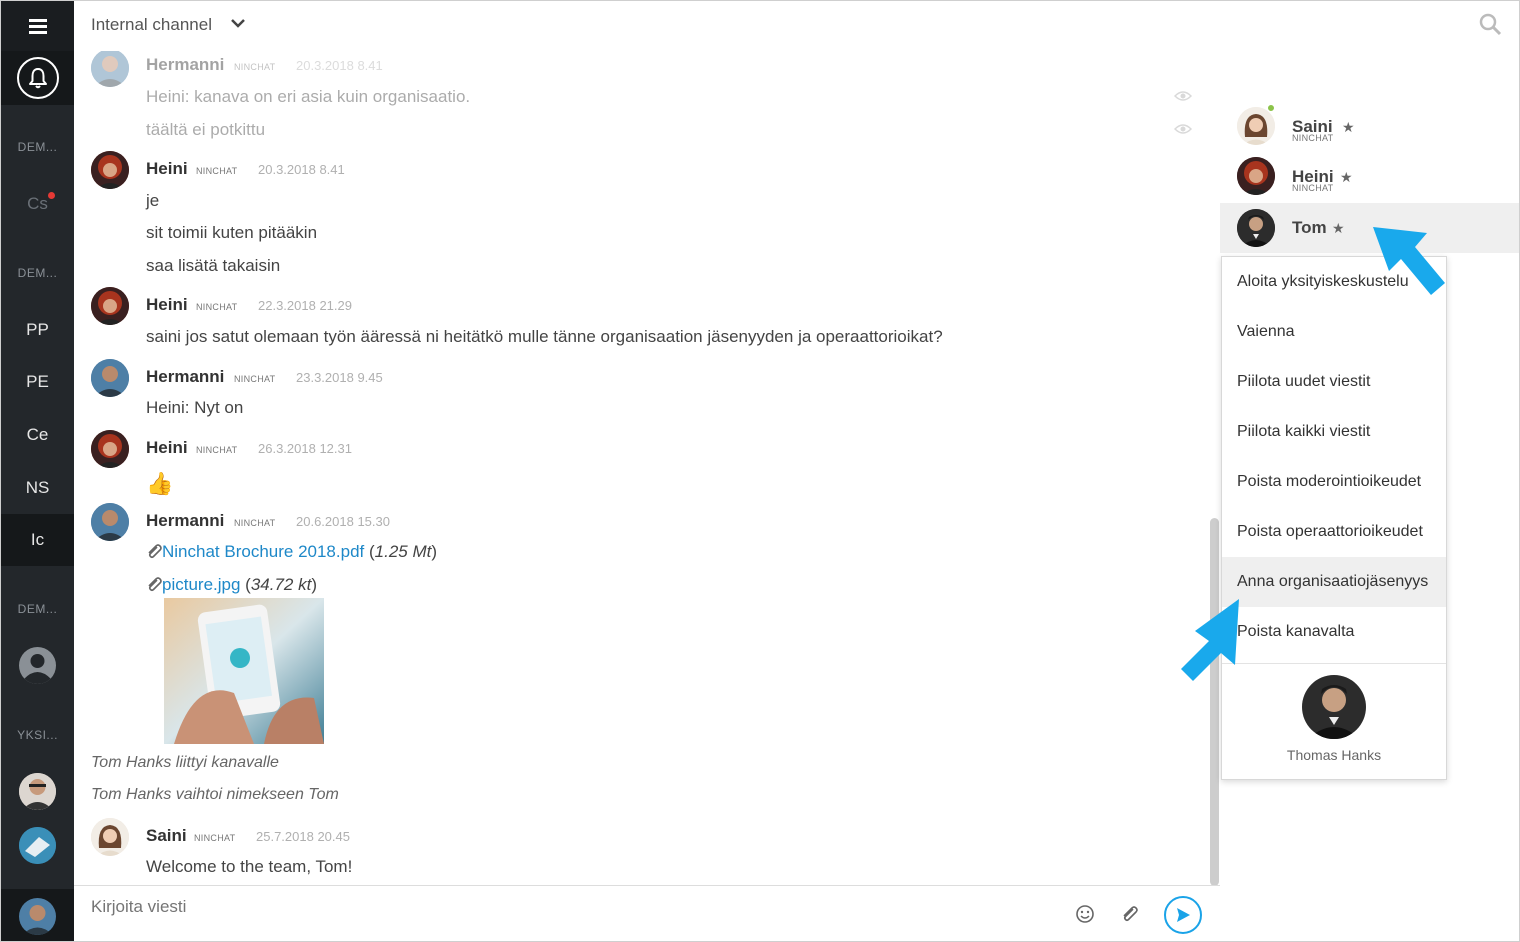 This screenshot has height=942, width=1520. I want to click on menu-item-remove-operator-rights: Poista operaattorioikeudet, so click(1334, 532).